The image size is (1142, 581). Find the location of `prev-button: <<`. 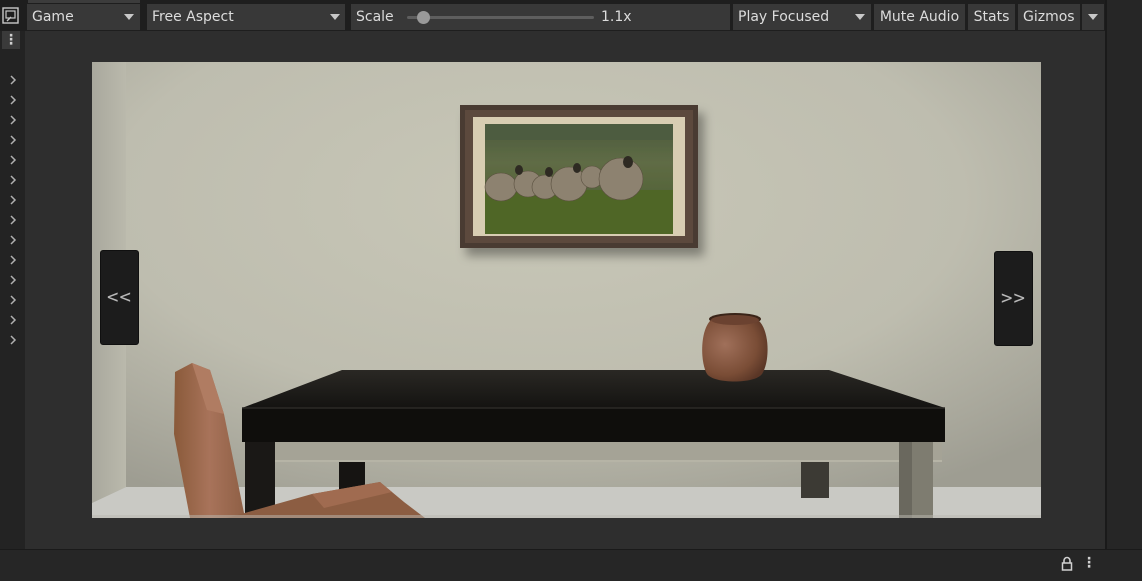

prev-button: << is located at coordinates (119, 297).